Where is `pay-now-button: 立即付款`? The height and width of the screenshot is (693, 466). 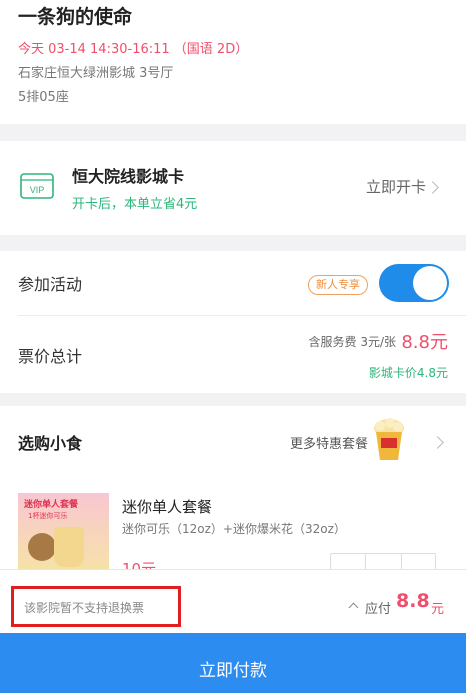 pay-now-button: 立即付款 is located at coordinates (233, 663).